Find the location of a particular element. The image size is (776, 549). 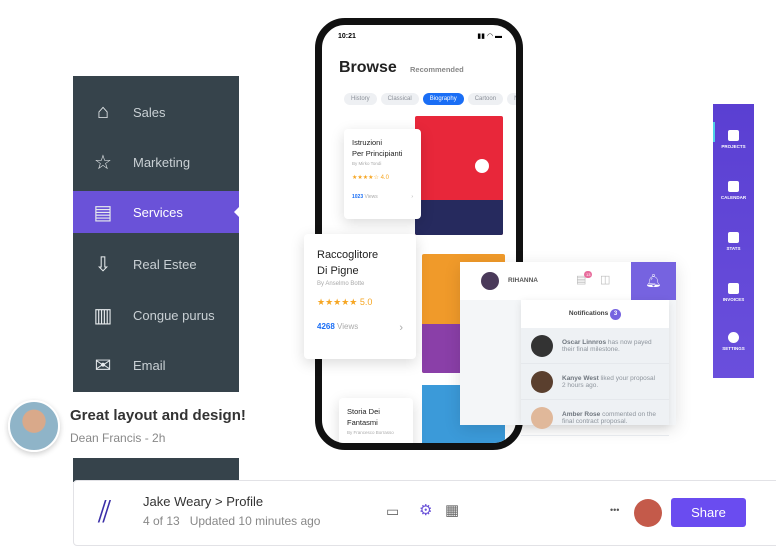

sidebar-item-label: Email is located at coordinates (149, 365).